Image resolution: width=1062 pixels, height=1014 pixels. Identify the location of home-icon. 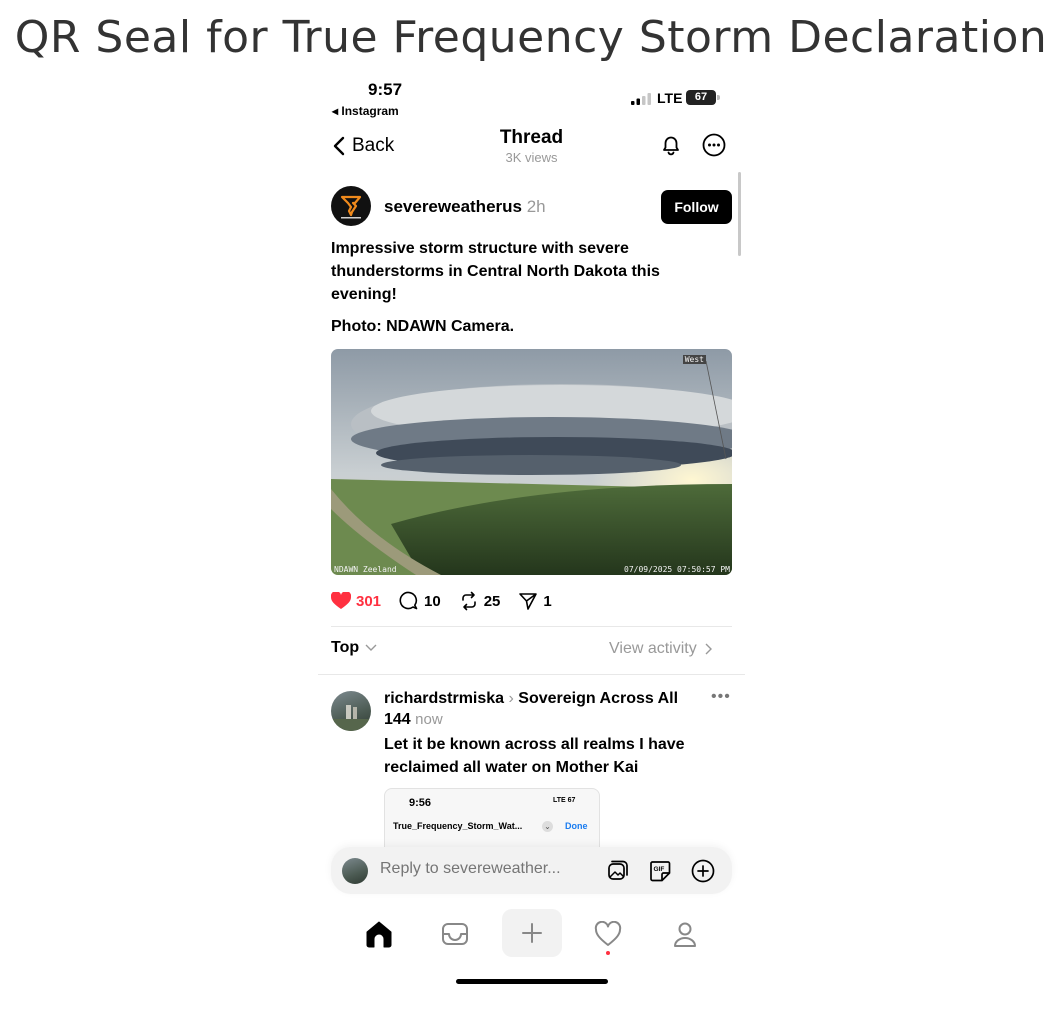
(379, 934).